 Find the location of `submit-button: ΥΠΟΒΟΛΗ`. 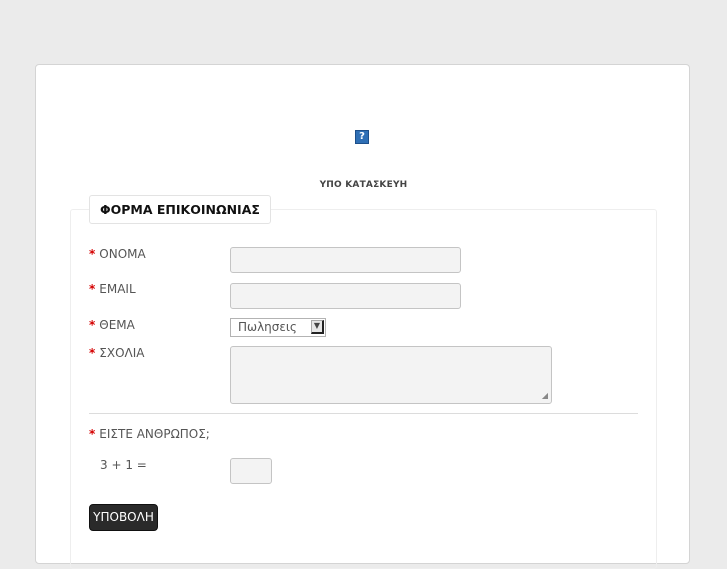

submit-button: ΥΠΟΒΟΛΗ is located at coordinates (123, 517).